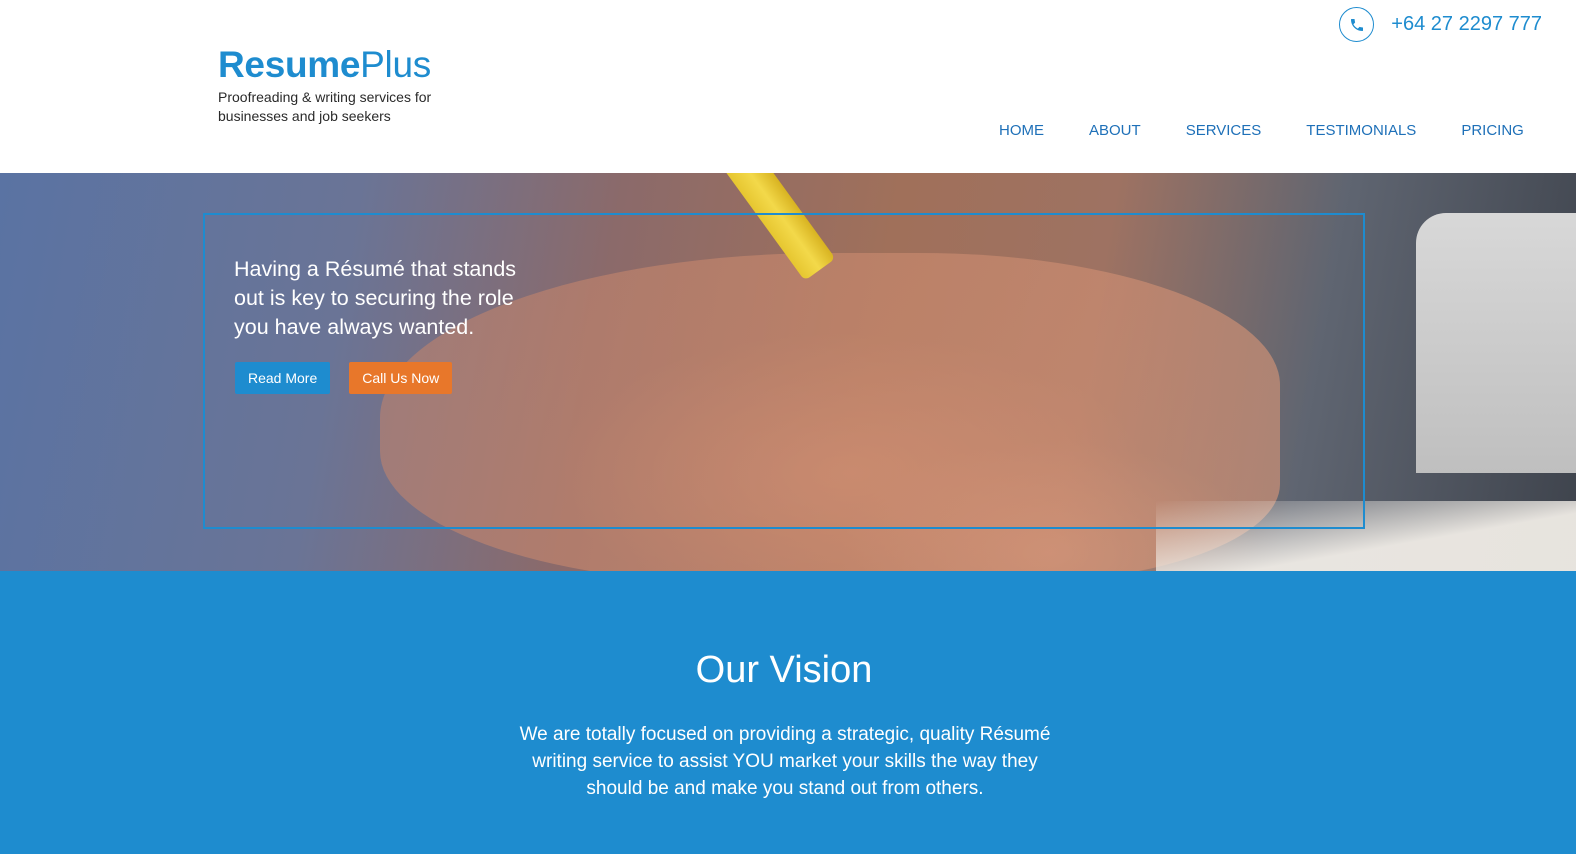  Describe the element at coordinates (1115, 130) in the screenshot. I see `nav-item-about: ABOUT` at that location.